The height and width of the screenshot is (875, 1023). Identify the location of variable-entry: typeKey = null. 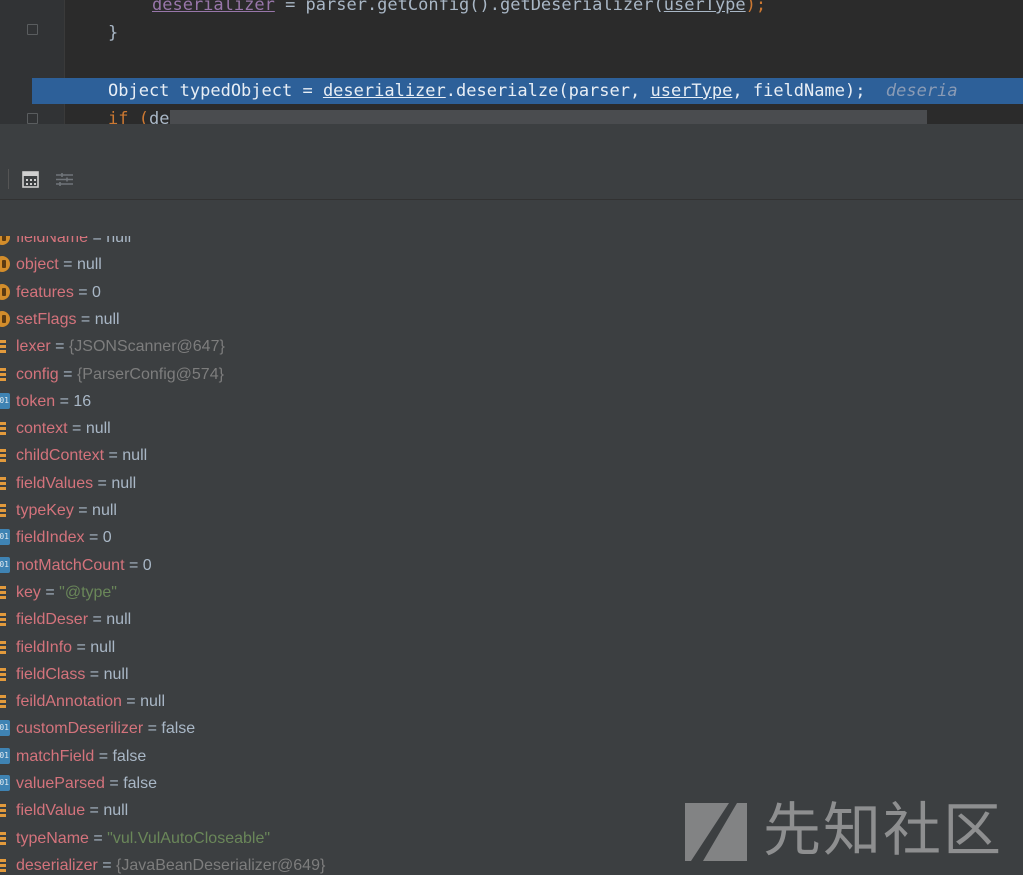
(66, 510).